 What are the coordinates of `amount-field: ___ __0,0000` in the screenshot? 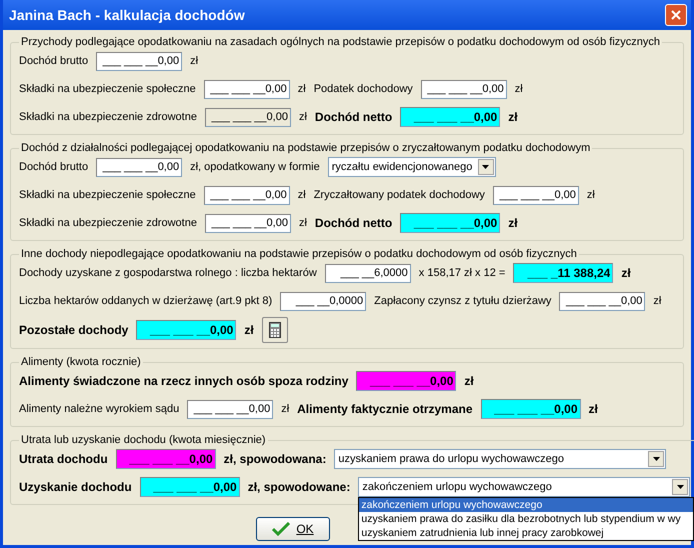 It's located at (323, 301).